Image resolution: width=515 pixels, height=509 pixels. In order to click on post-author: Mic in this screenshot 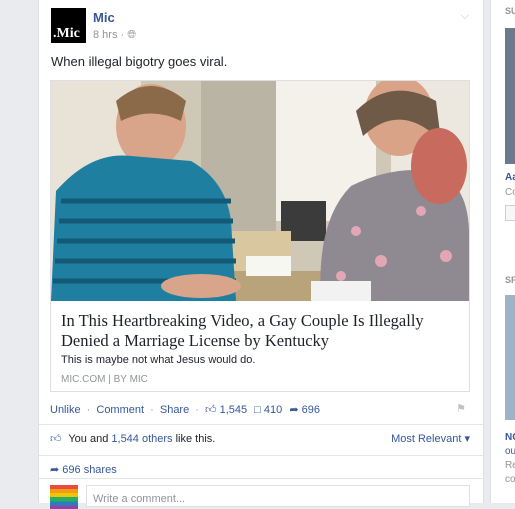, I will do `click(104, 17)`.